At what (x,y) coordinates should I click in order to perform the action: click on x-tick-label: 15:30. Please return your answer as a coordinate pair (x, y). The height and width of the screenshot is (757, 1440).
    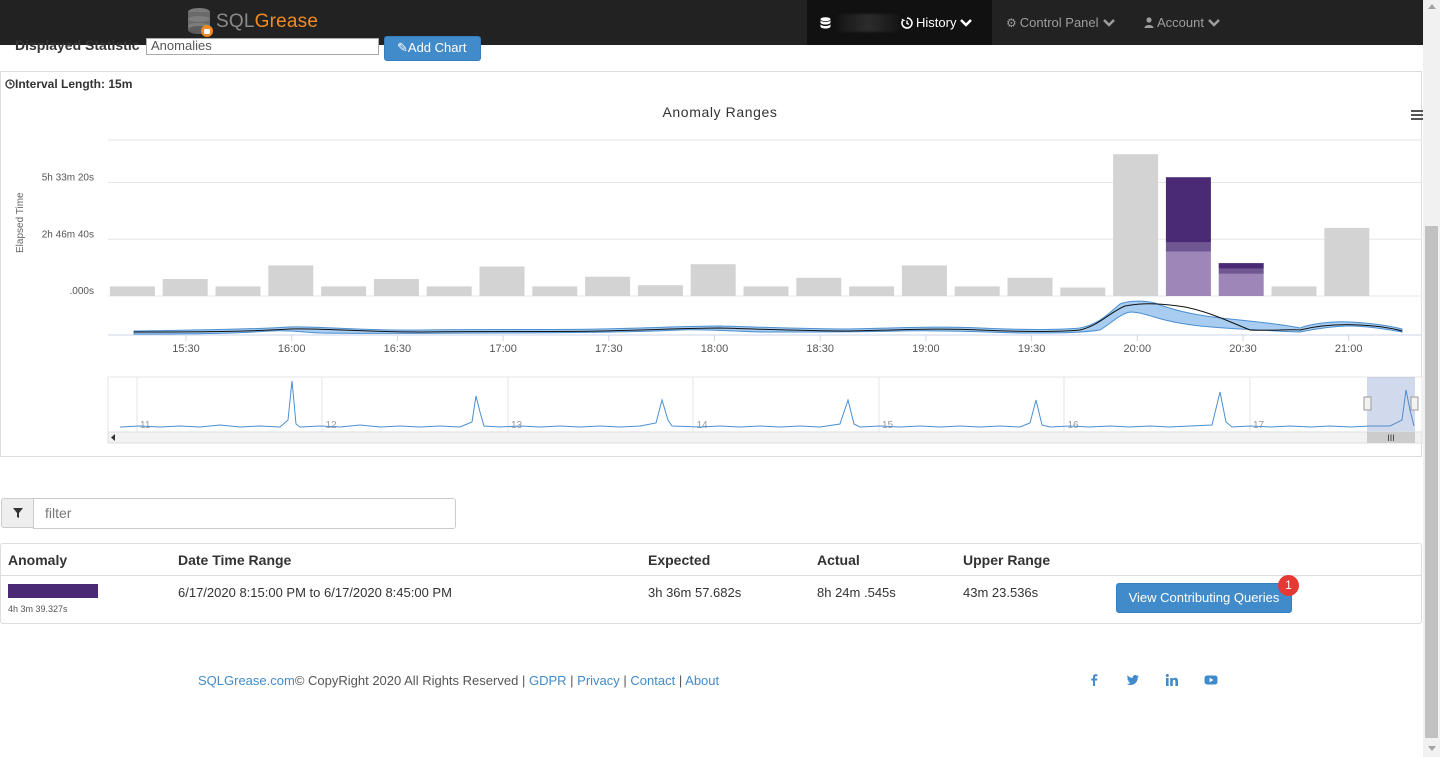
    Looking at the image, I should click on (186, 349).